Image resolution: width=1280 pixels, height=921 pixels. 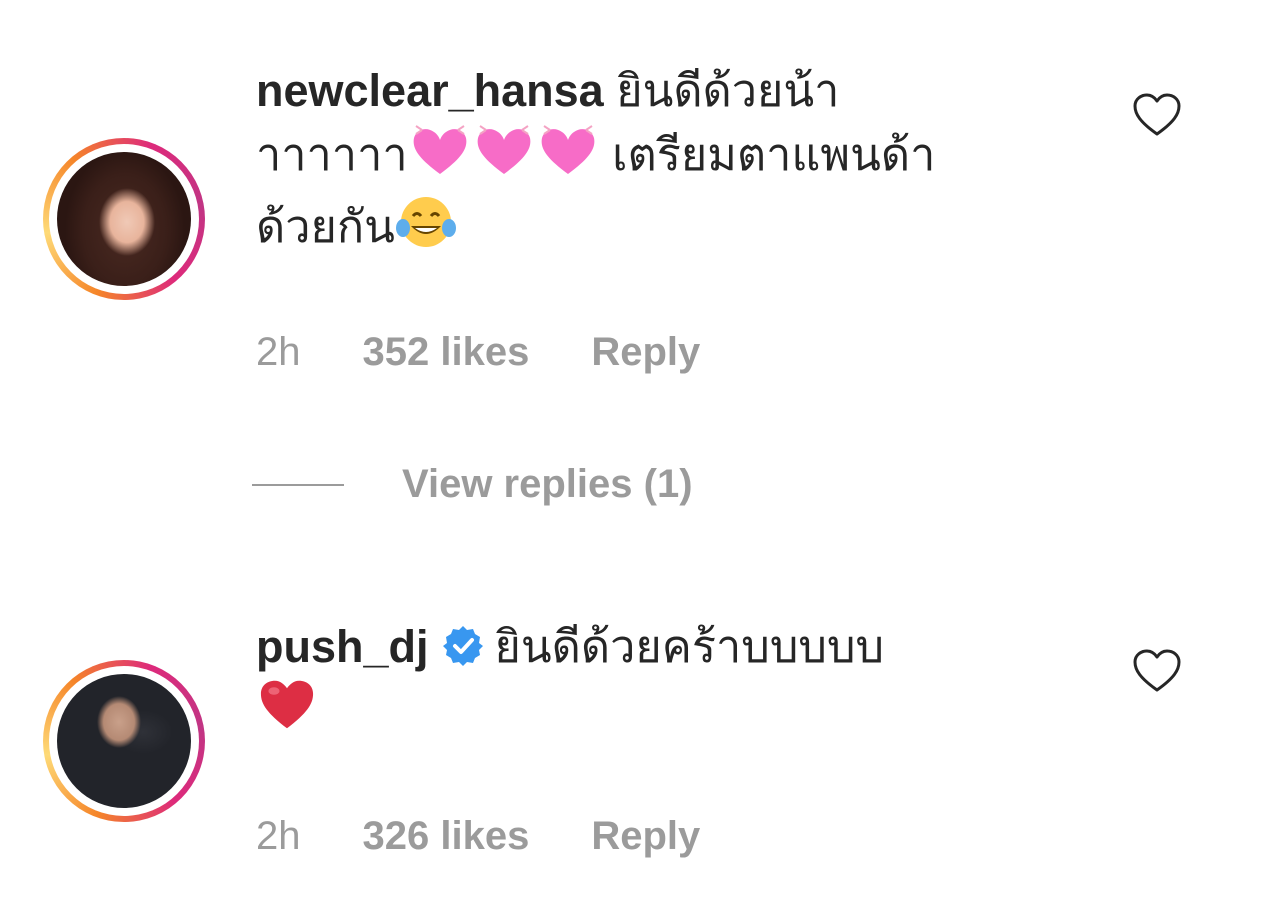 What do you see at coordinates (430, 90) in the screenshot?
I see `comment-username: newclear_hansa` at bounding box center [430, 90].